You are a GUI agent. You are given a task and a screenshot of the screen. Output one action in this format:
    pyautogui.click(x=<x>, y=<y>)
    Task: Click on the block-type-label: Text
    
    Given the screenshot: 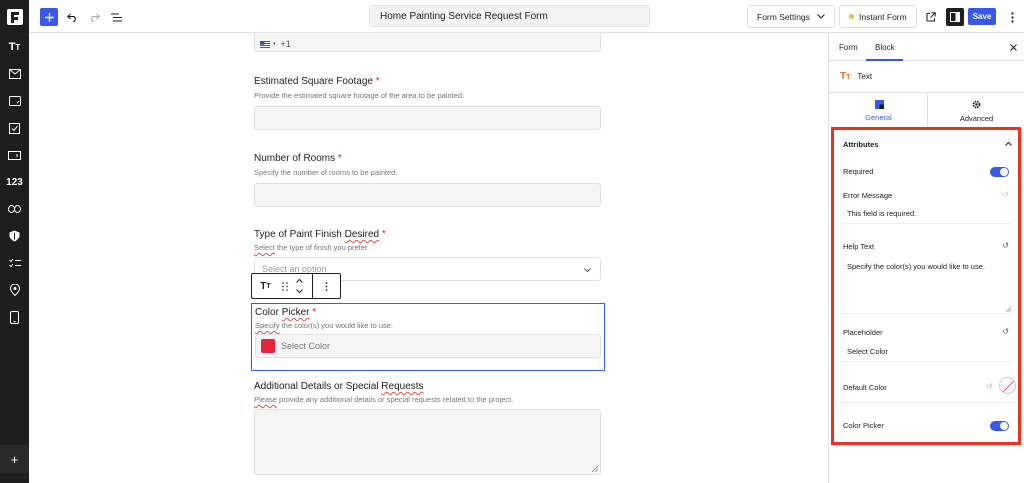 What is the action you would take?
    pyautogui.click(x=865, y=76)
    